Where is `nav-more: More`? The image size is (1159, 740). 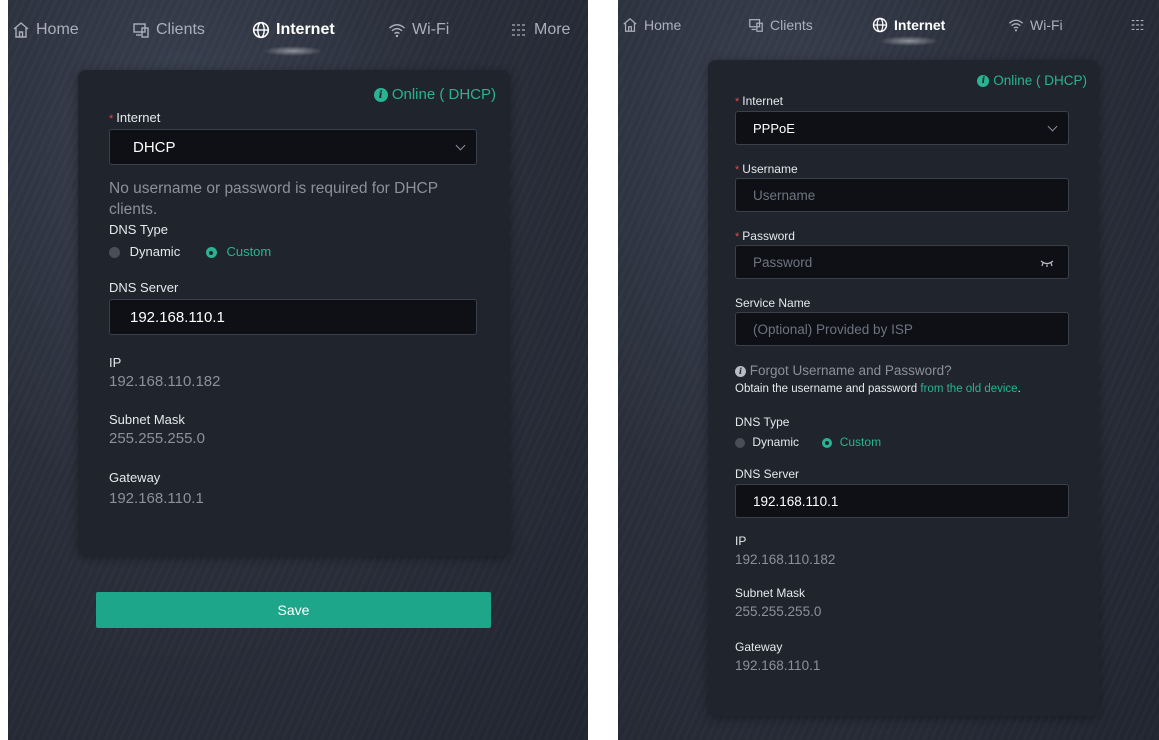 nav-more: More is located at coordinates (540, 30).